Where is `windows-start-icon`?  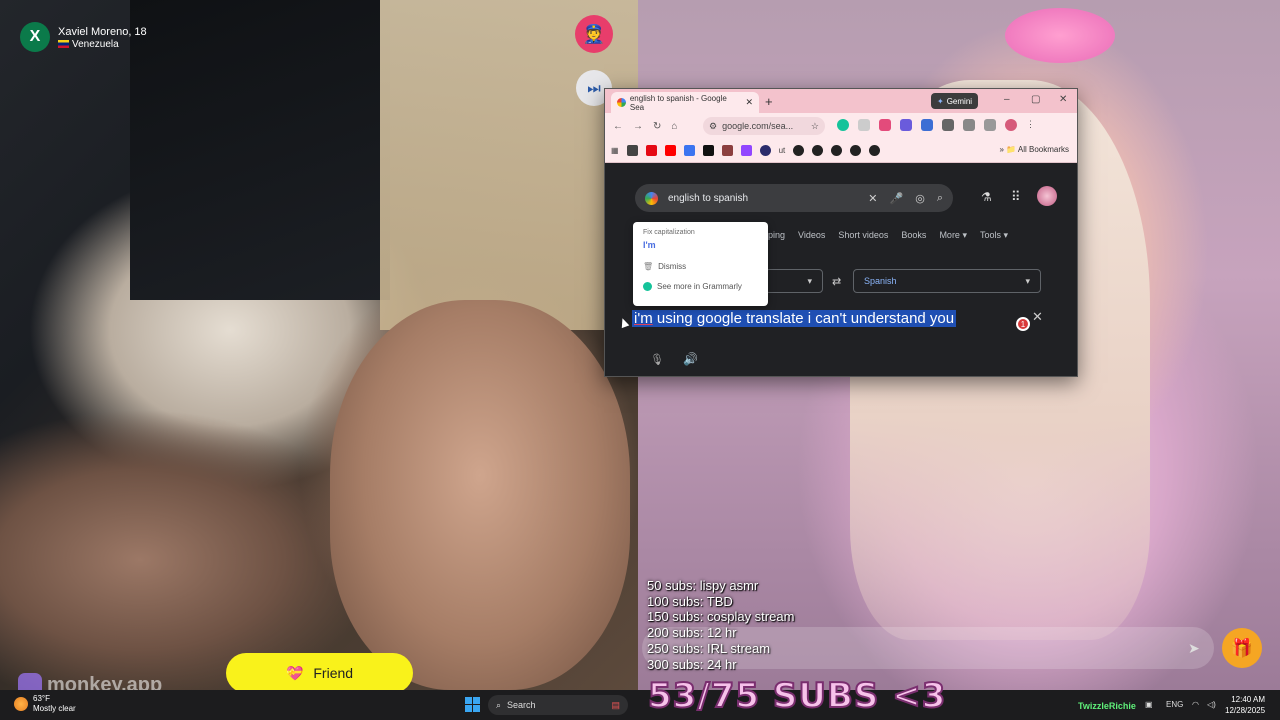 windows-start-icon is located at coordinates (472, 704).